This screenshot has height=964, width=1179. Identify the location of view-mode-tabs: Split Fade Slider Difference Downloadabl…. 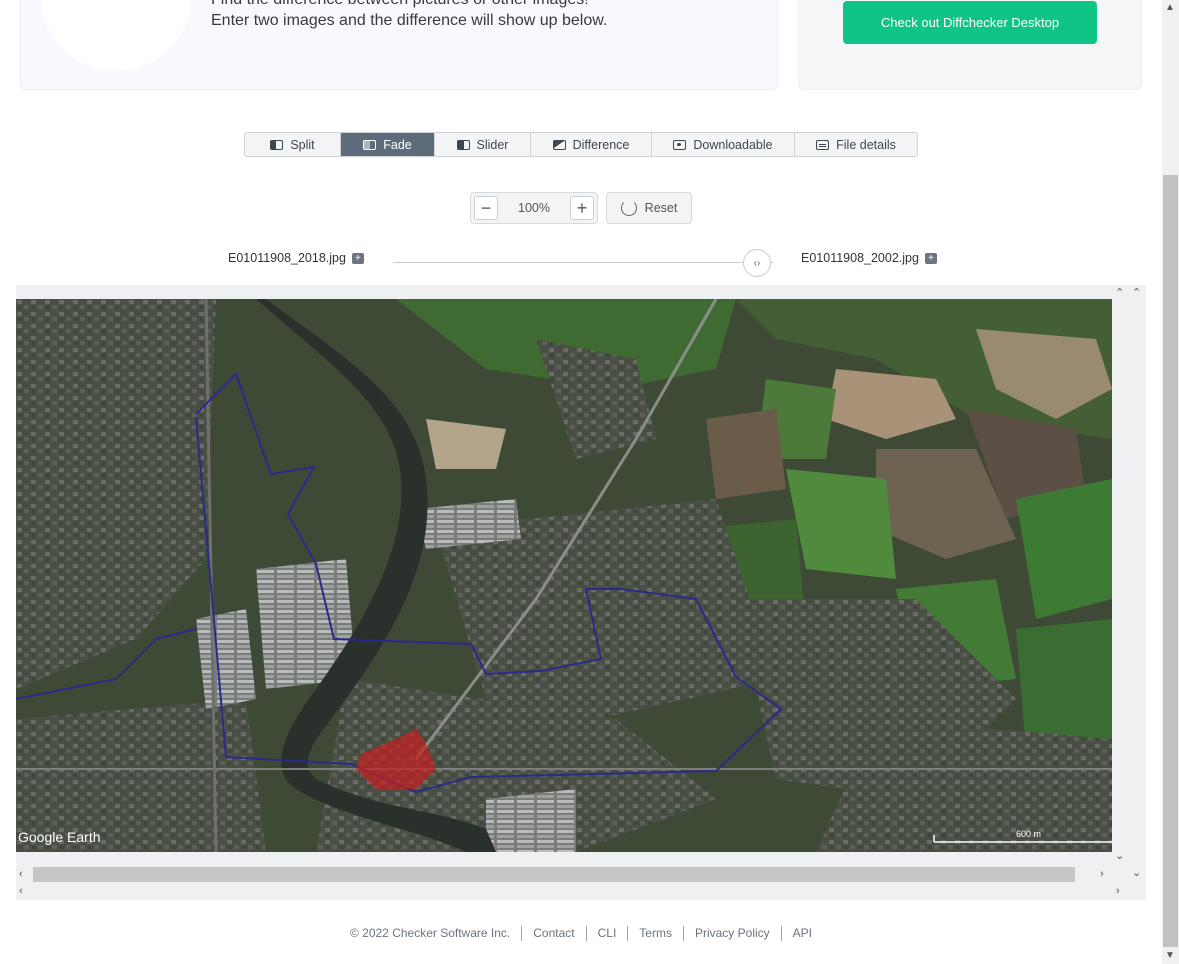
(581, 144).